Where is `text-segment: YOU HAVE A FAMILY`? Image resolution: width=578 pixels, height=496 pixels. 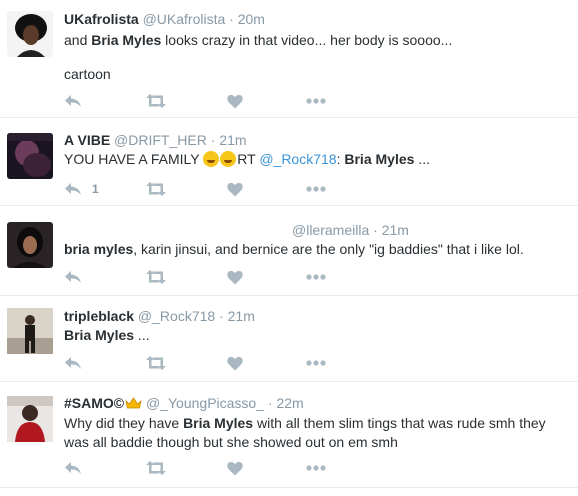 text-segment: YOU HAVE A FAMILY is located at coordinates (134, 159).